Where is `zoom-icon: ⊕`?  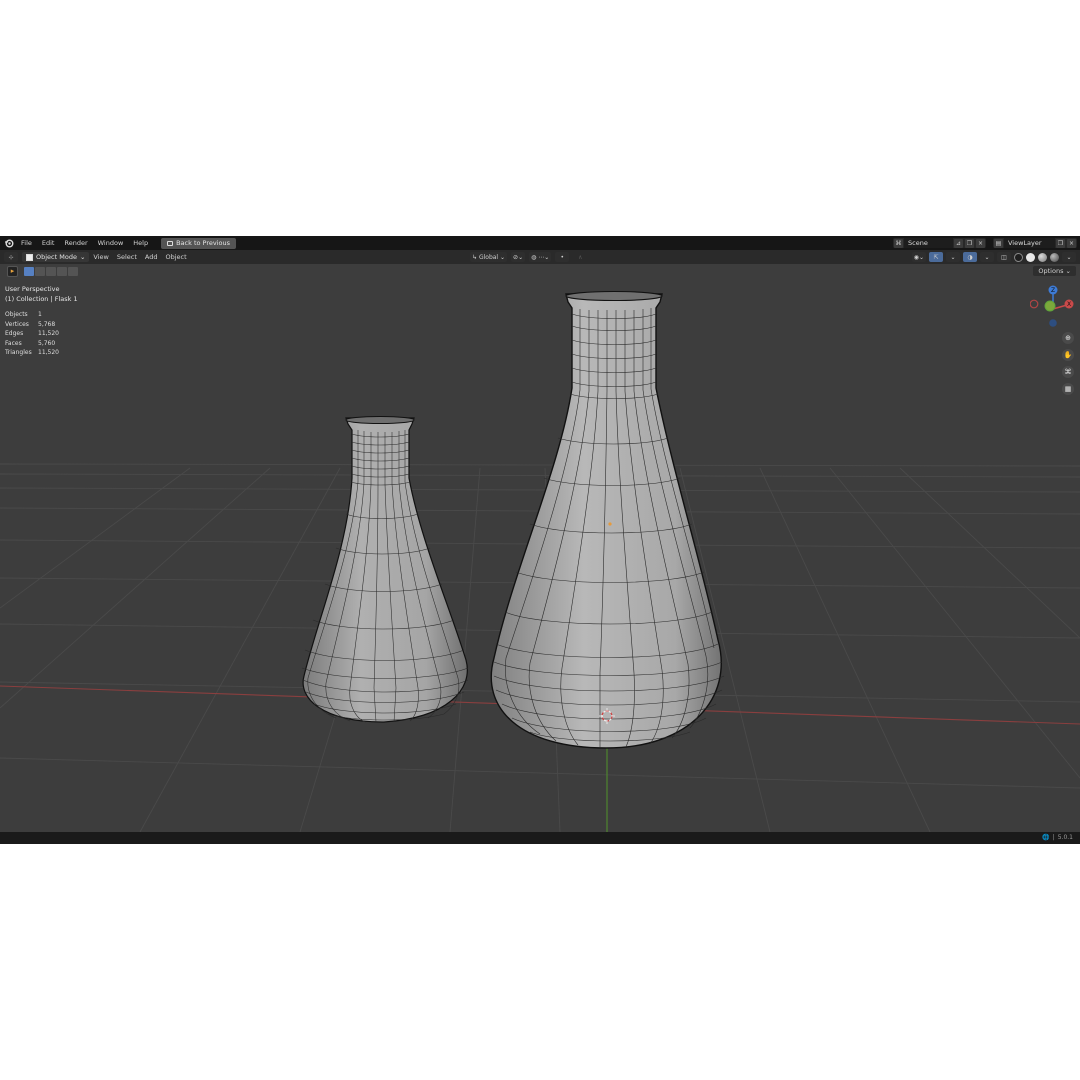
zoom-icon: ⊕ is located at coordinates (1068, 338).